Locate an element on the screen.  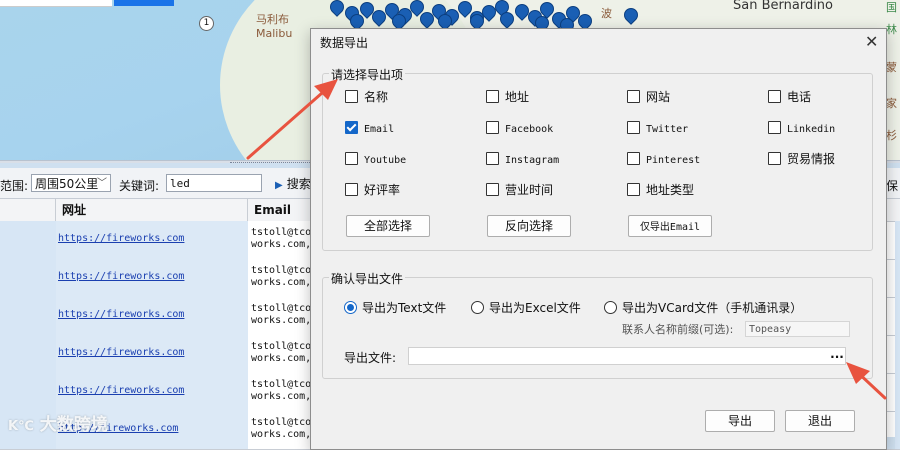
checkbox-4: Email is located at coordinates (369, 129).